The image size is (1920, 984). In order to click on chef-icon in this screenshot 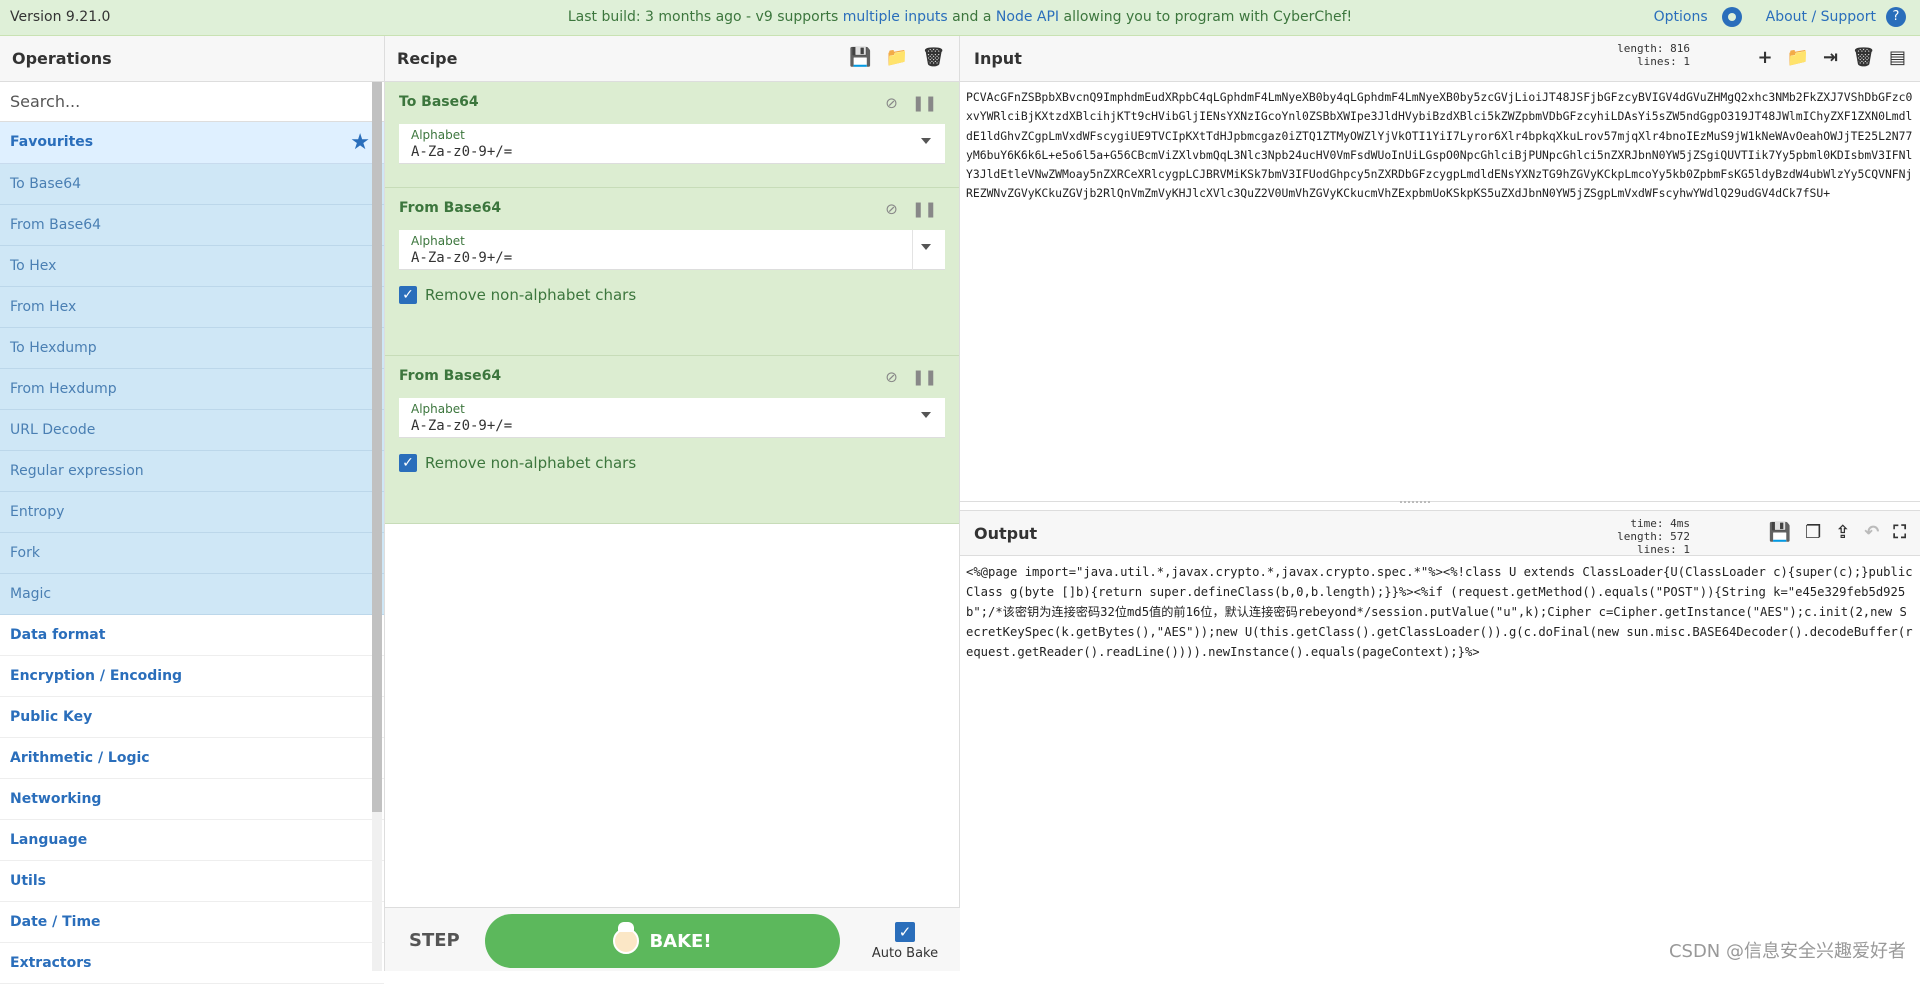, I will do `click(626, 938)`.